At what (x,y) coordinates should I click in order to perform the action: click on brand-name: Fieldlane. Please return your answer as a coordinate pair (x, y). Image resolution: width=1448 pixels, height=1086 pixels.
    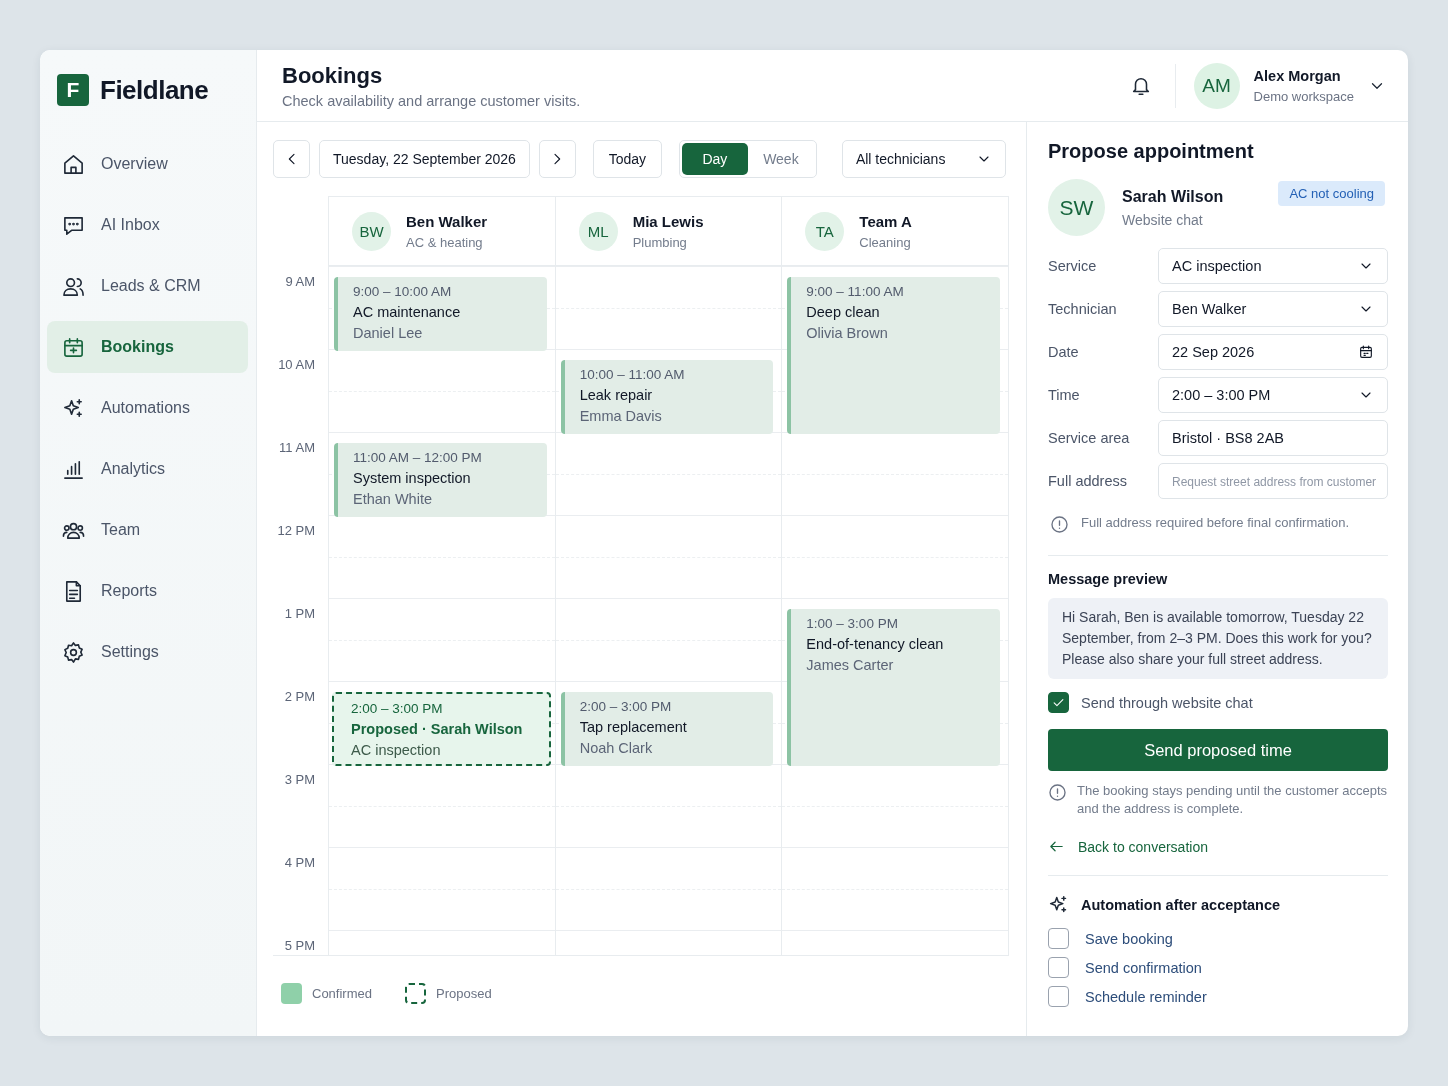
    Looking at the image, I should click on (154, 90).